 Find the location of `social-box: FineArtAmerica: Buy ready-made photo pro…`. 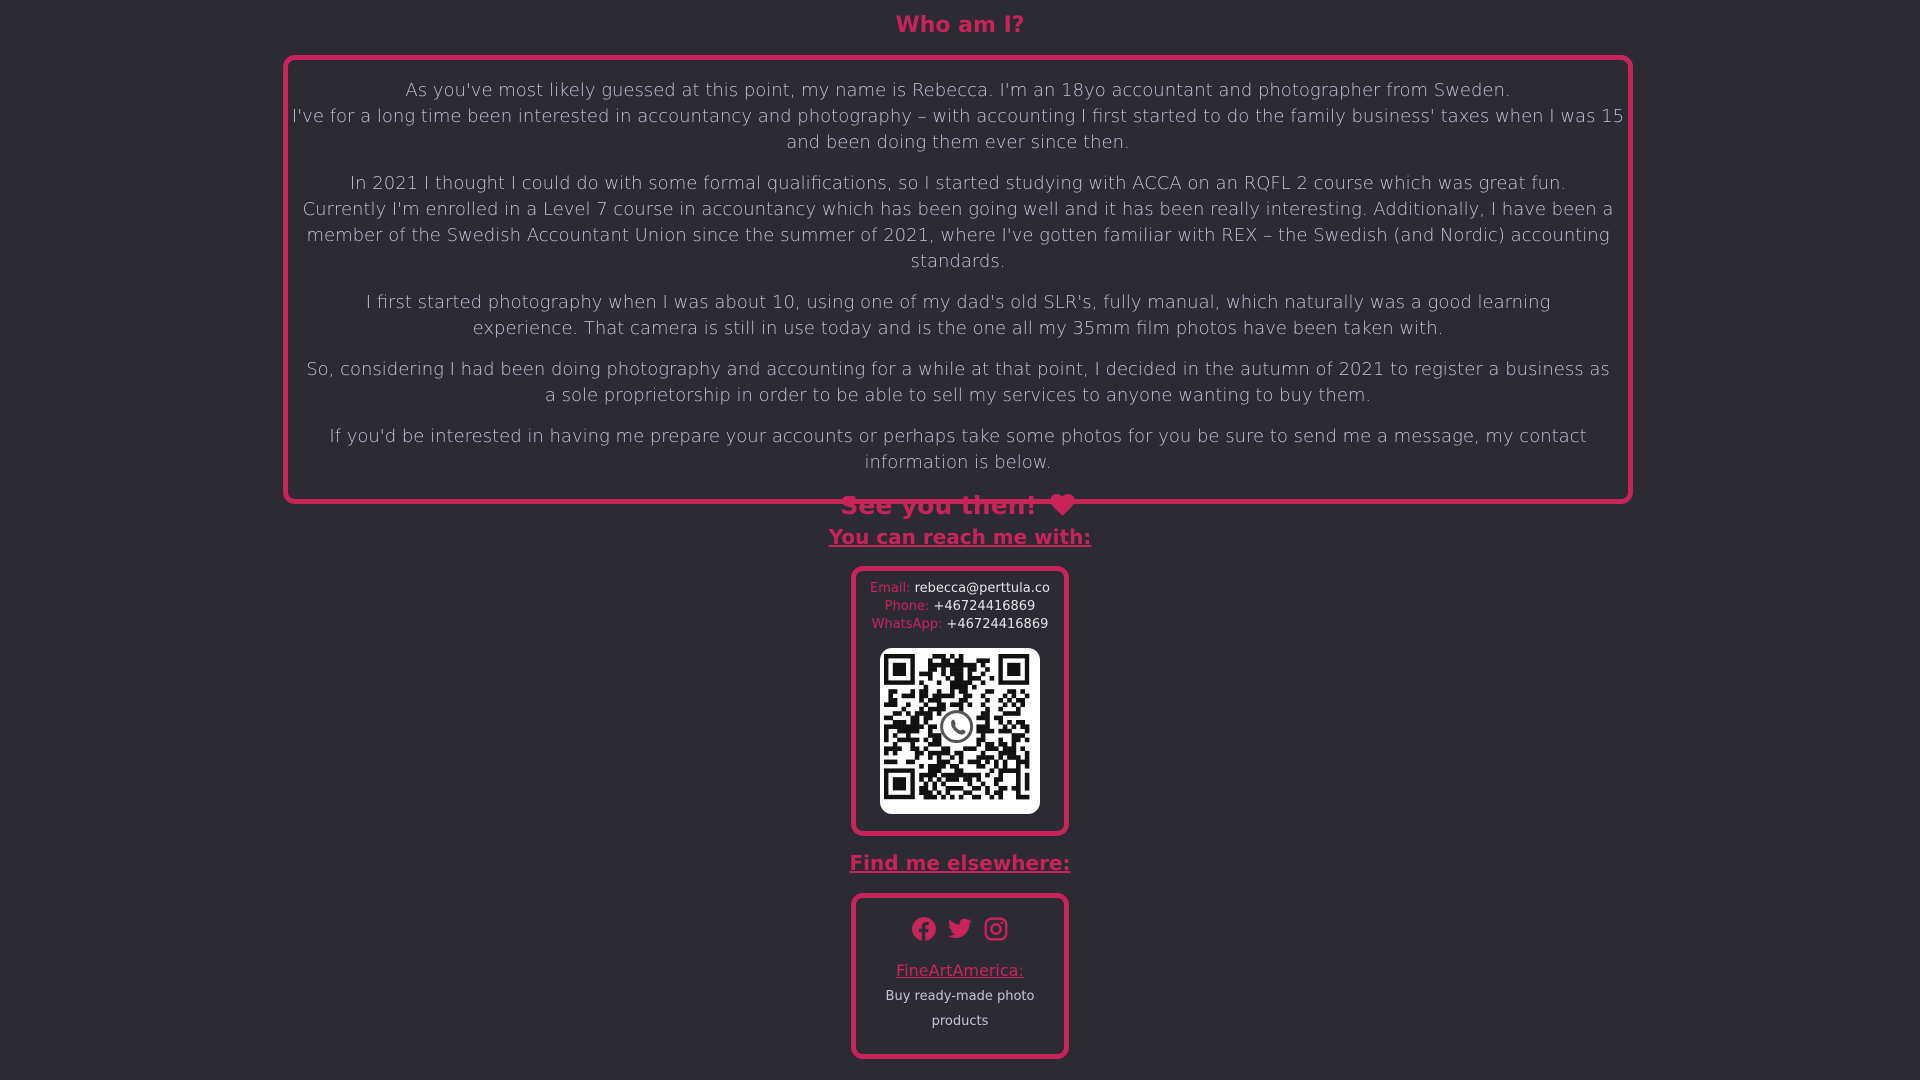

social-box: FineArtAmerica: Buy ready-made photo pro… is located at coordinates (960, 976).